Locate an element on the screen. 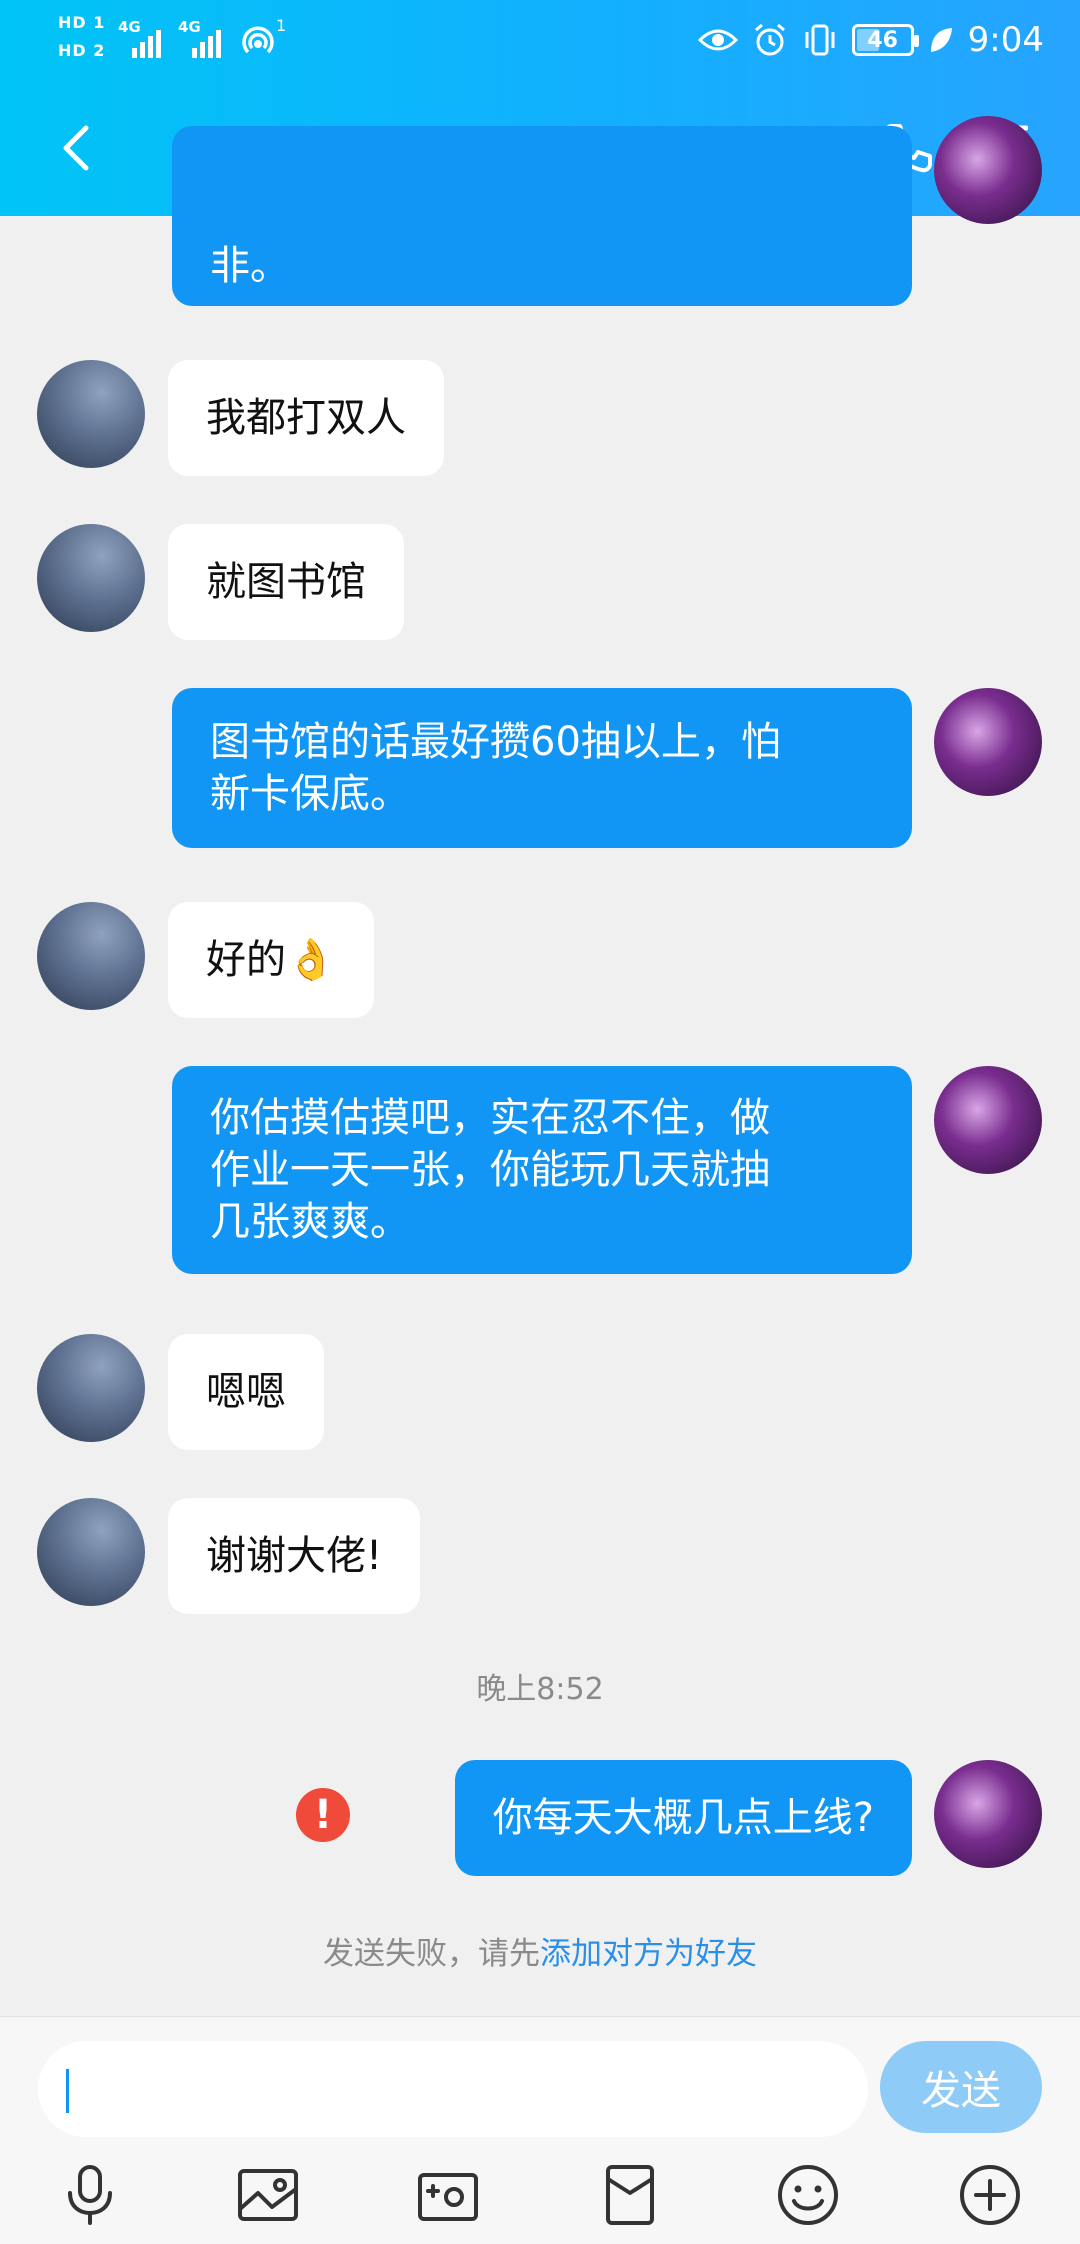 Image resolution: width=1080 pixels, height=2244 pixels. message-row: 图书馆的话最好攒60抽以上，怕 新卡保底。 is located at coordinates (540, 768).